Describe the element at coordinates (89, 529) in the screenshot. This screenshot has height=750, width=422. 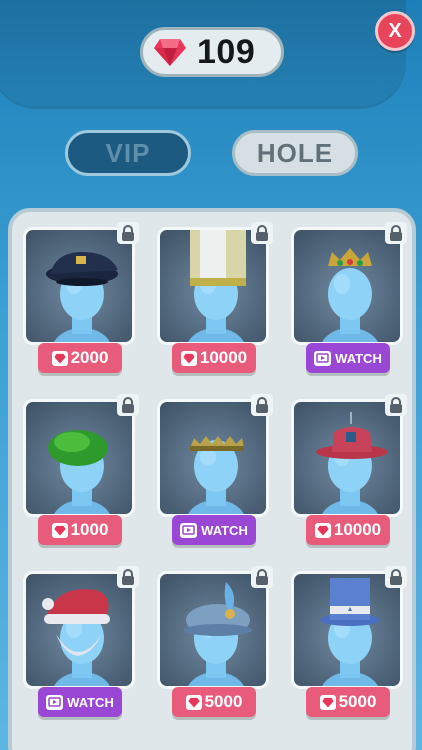
I see `price-label: 1000` at that location.